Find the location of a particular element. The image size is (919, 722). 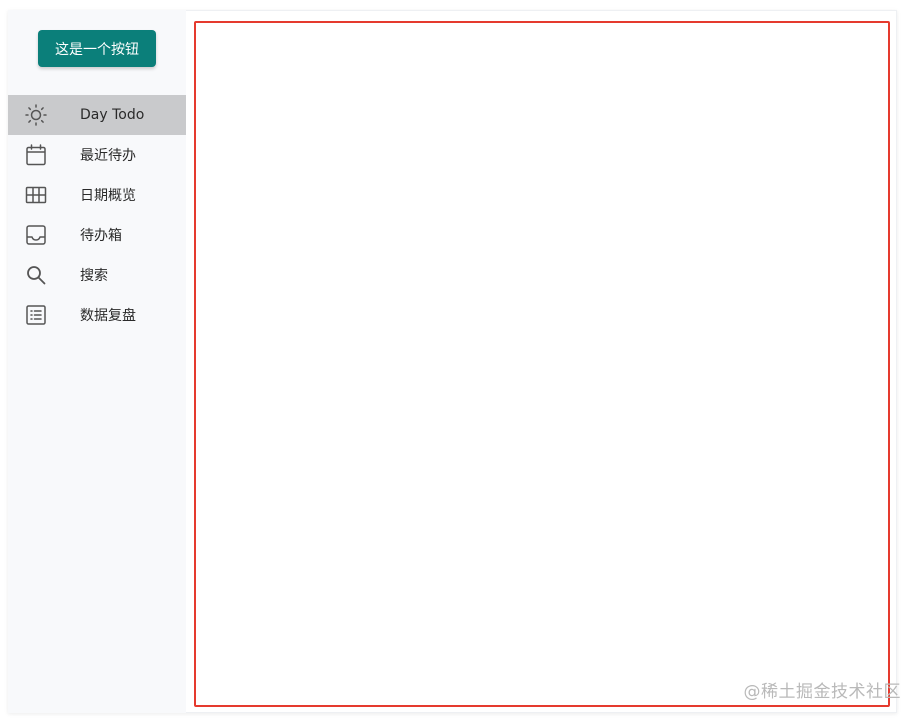

sidebar-item-recent: 最近待办 is located at coordinates (97, 155).